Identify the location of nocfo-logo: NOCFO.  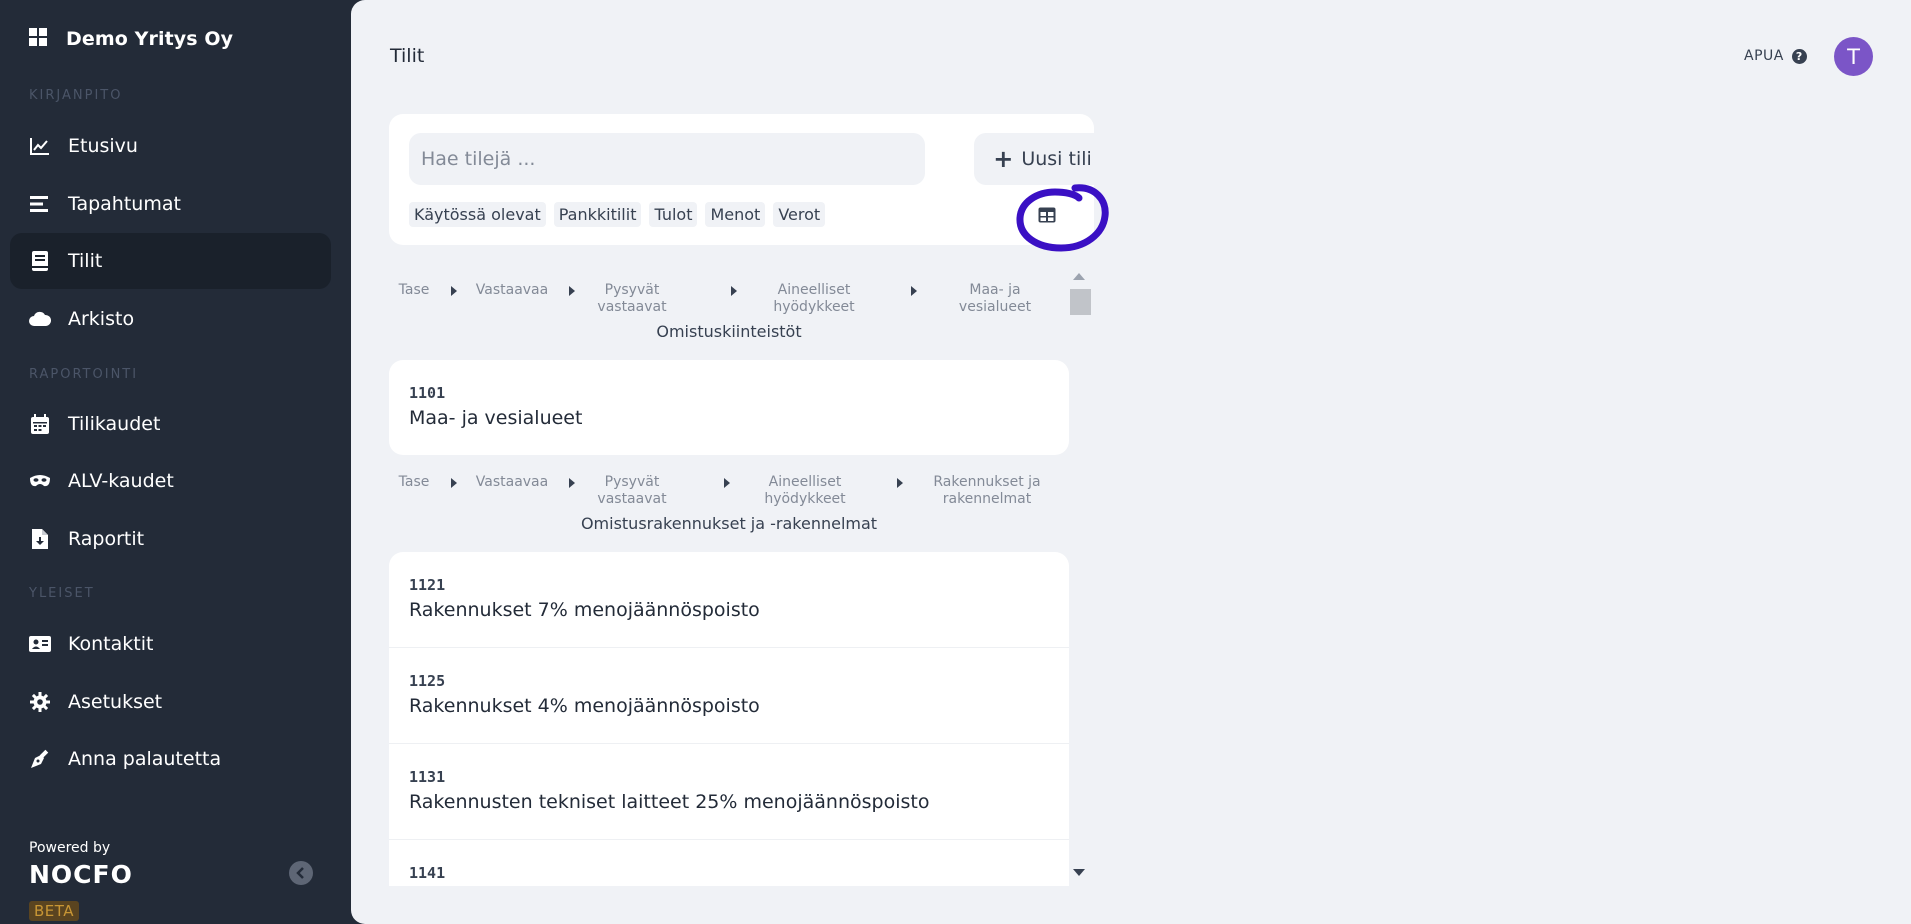
(81, 874).